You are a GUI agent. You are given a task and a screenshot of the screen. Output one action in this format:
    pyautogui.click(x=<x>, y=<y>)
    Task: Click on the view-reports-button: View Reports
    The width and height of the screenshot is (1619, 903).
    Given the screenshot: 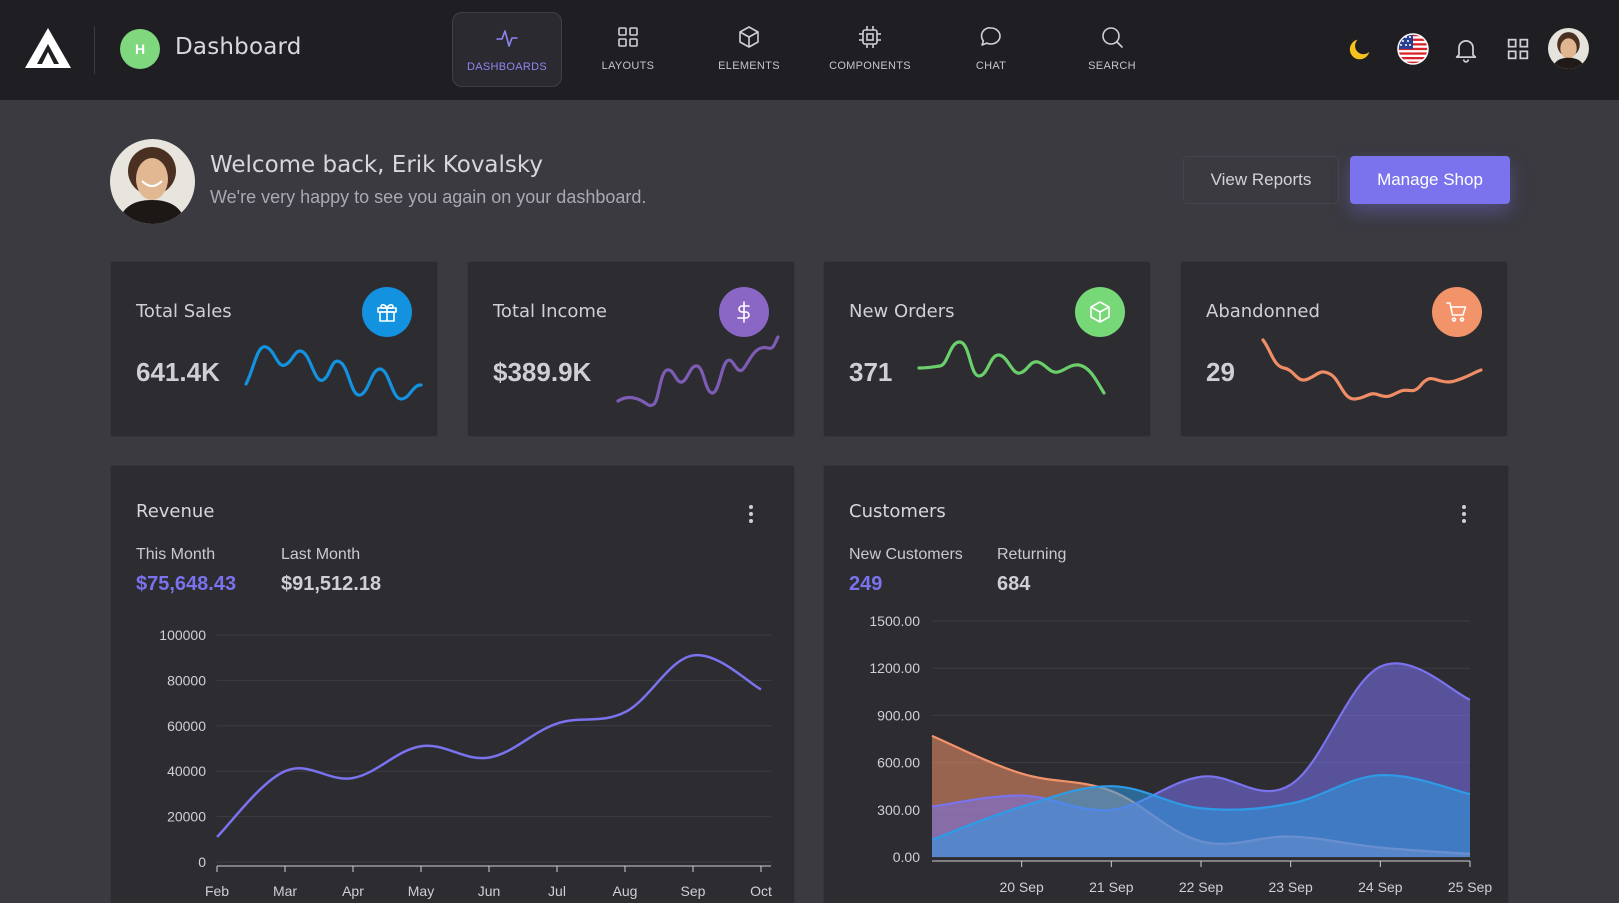 What is the action you would take?
    pyautogui.click(x=1261, y=180)
    